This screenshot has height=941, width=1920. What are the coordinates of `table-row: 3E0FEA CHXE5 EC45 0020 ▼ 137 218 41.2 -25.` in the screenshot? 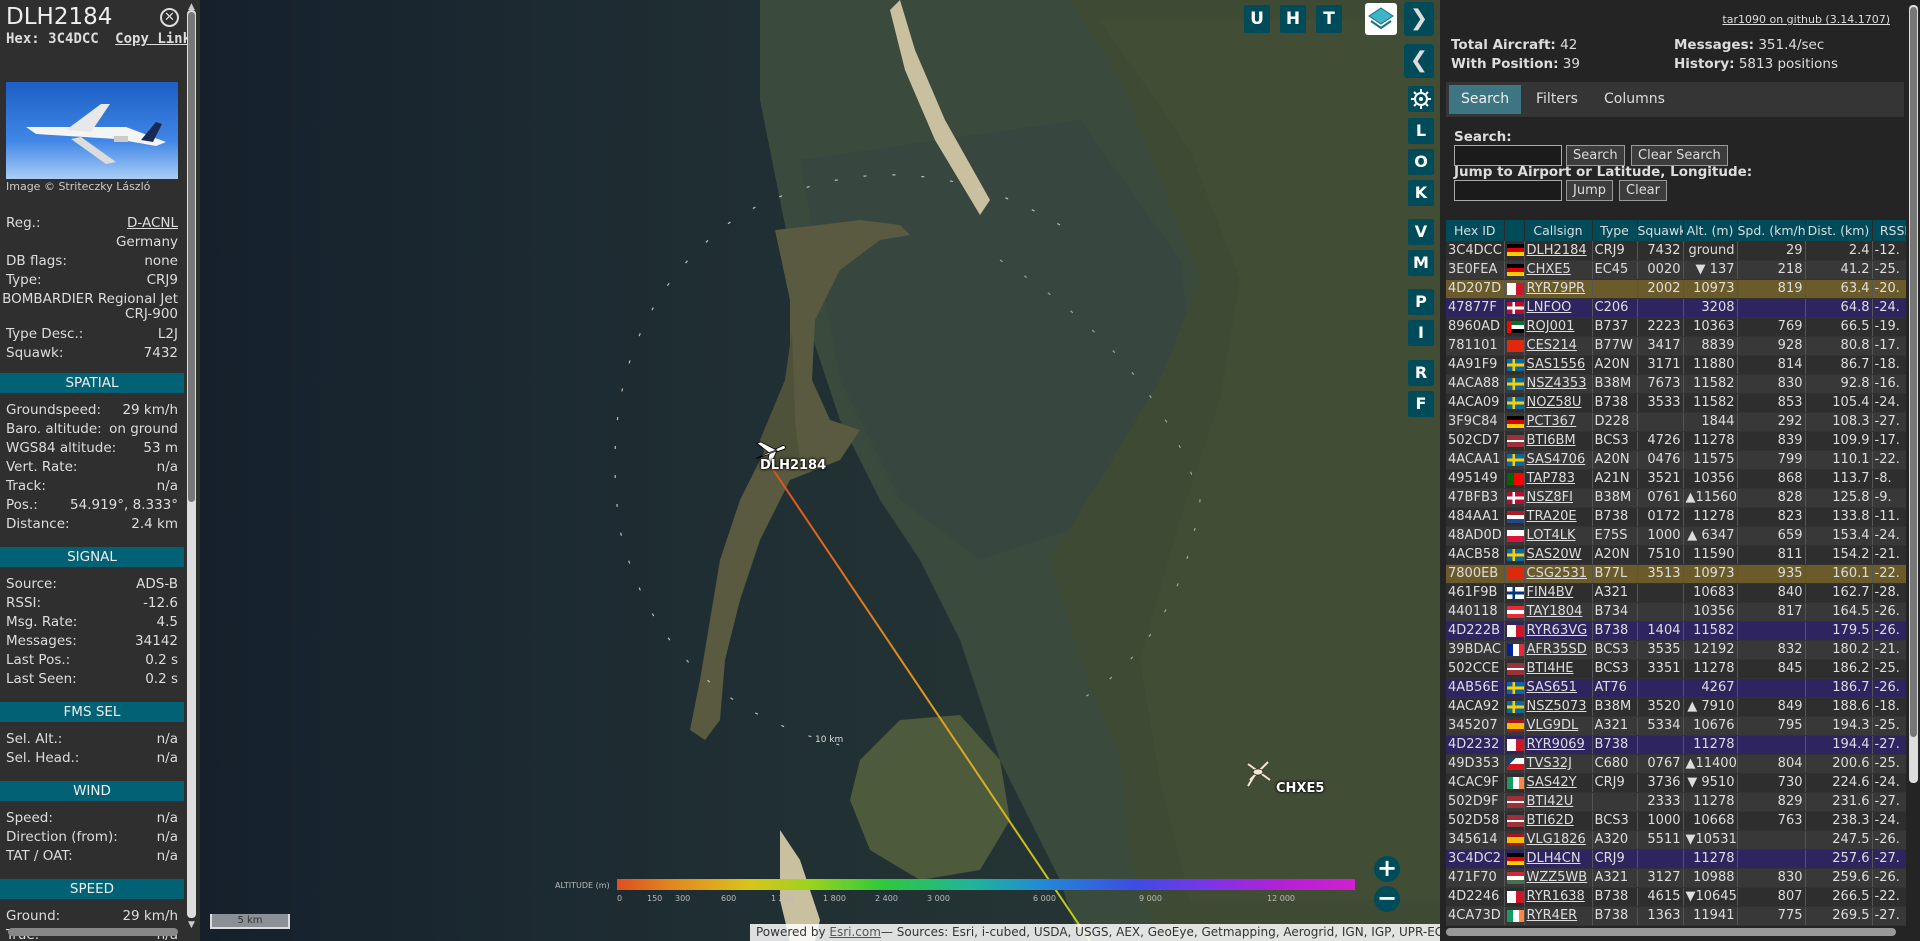 It's located at (1676, 270).